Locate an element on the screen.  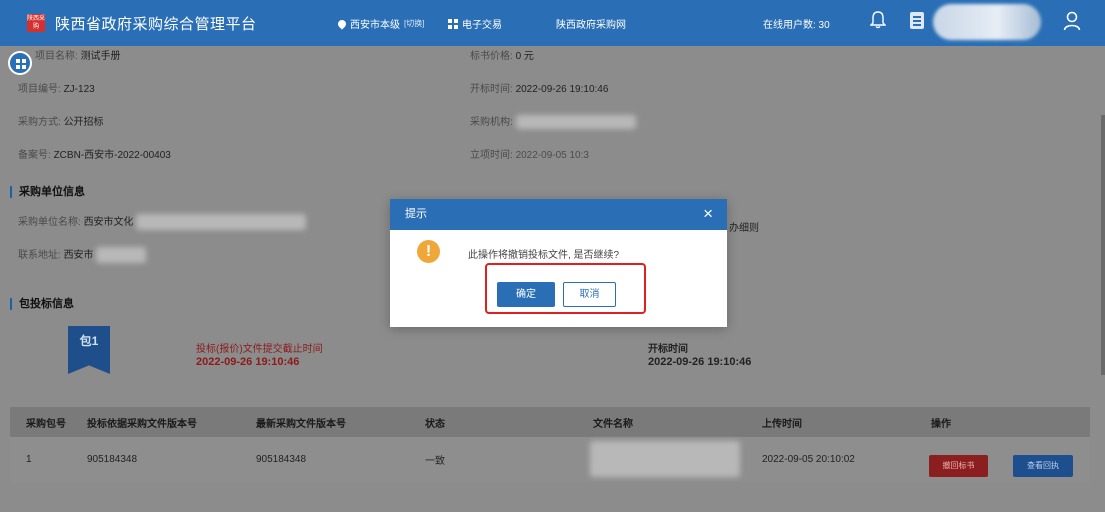
purchaser-right-snippet: 办细则 is located at coordinates (744, 228).